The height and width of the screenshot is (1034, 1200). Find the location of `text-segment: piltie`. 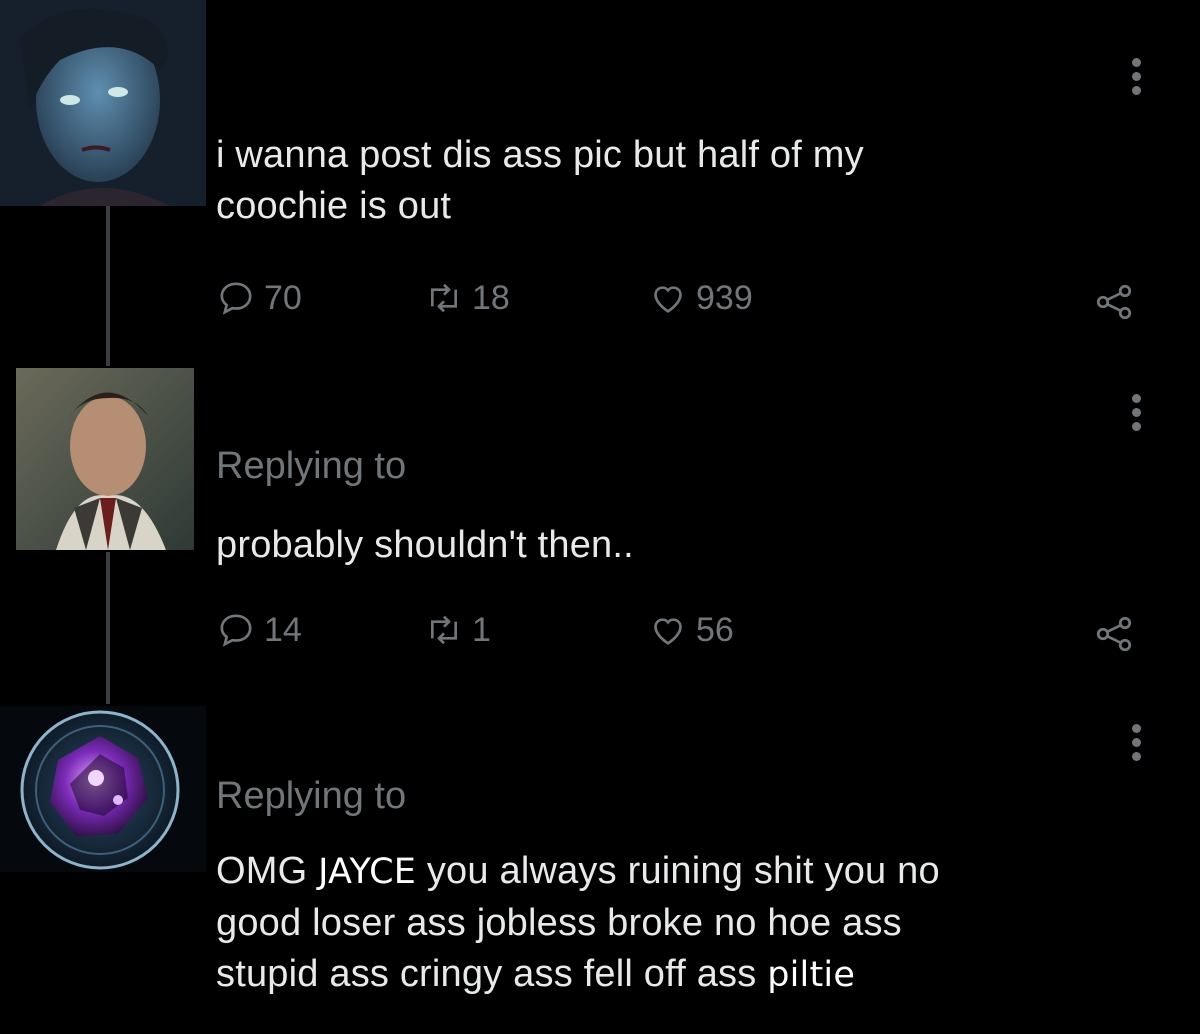

text-segment: piltie is located at coordinates (811, 975).